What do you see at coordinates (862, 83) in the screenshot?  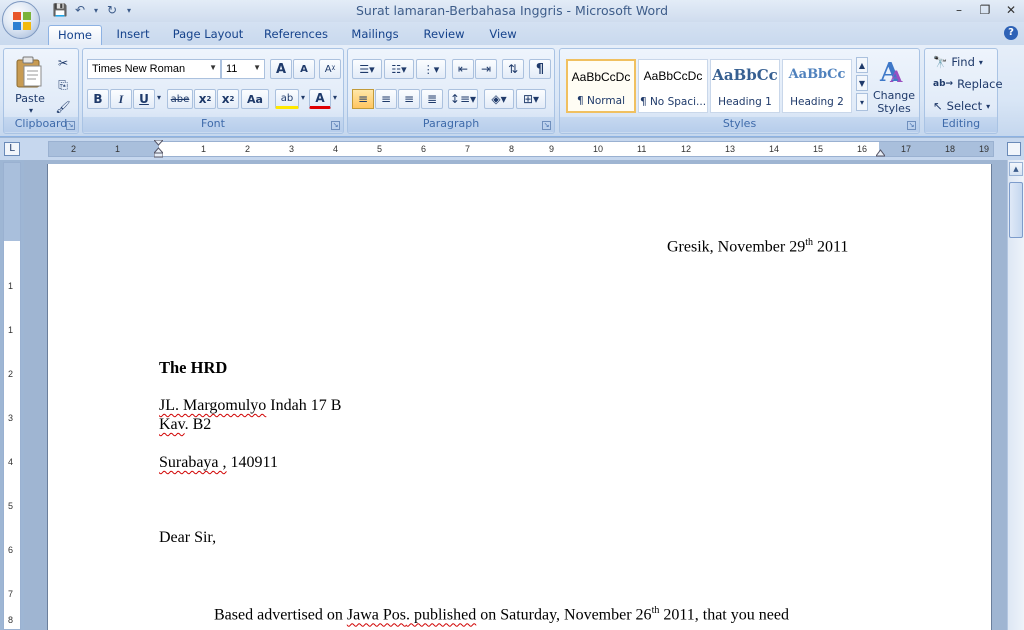 I see `styles-scroll-down-icon: ▼` at bounding box center [862, 83].